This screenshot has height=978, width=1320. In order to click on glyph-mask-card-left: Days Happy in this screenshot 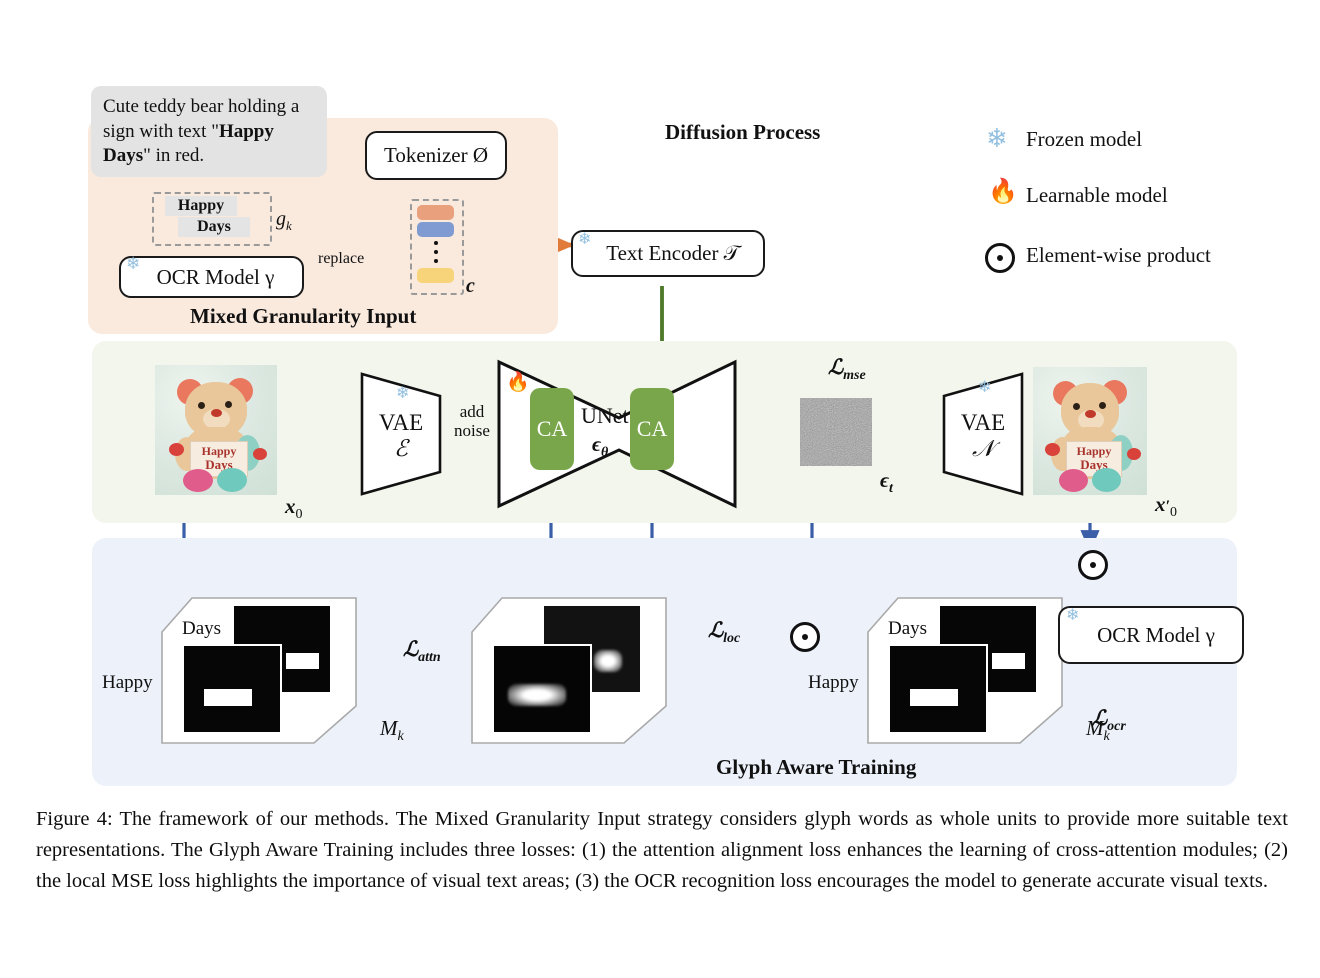, I will do `click(231, 671)`.